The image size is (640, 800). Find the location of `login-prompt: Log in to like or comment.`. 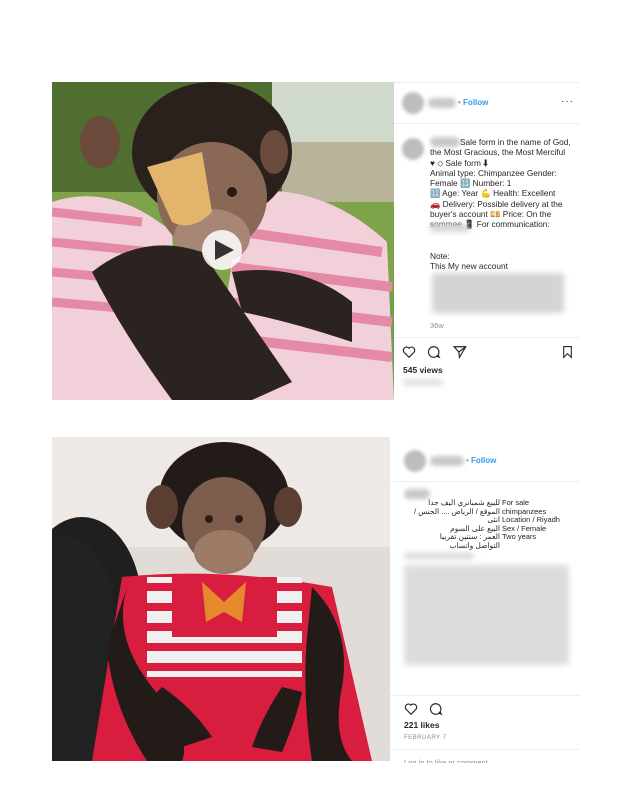

login-prompt: Log in to like or comment. is located at coordinates (447, 760).